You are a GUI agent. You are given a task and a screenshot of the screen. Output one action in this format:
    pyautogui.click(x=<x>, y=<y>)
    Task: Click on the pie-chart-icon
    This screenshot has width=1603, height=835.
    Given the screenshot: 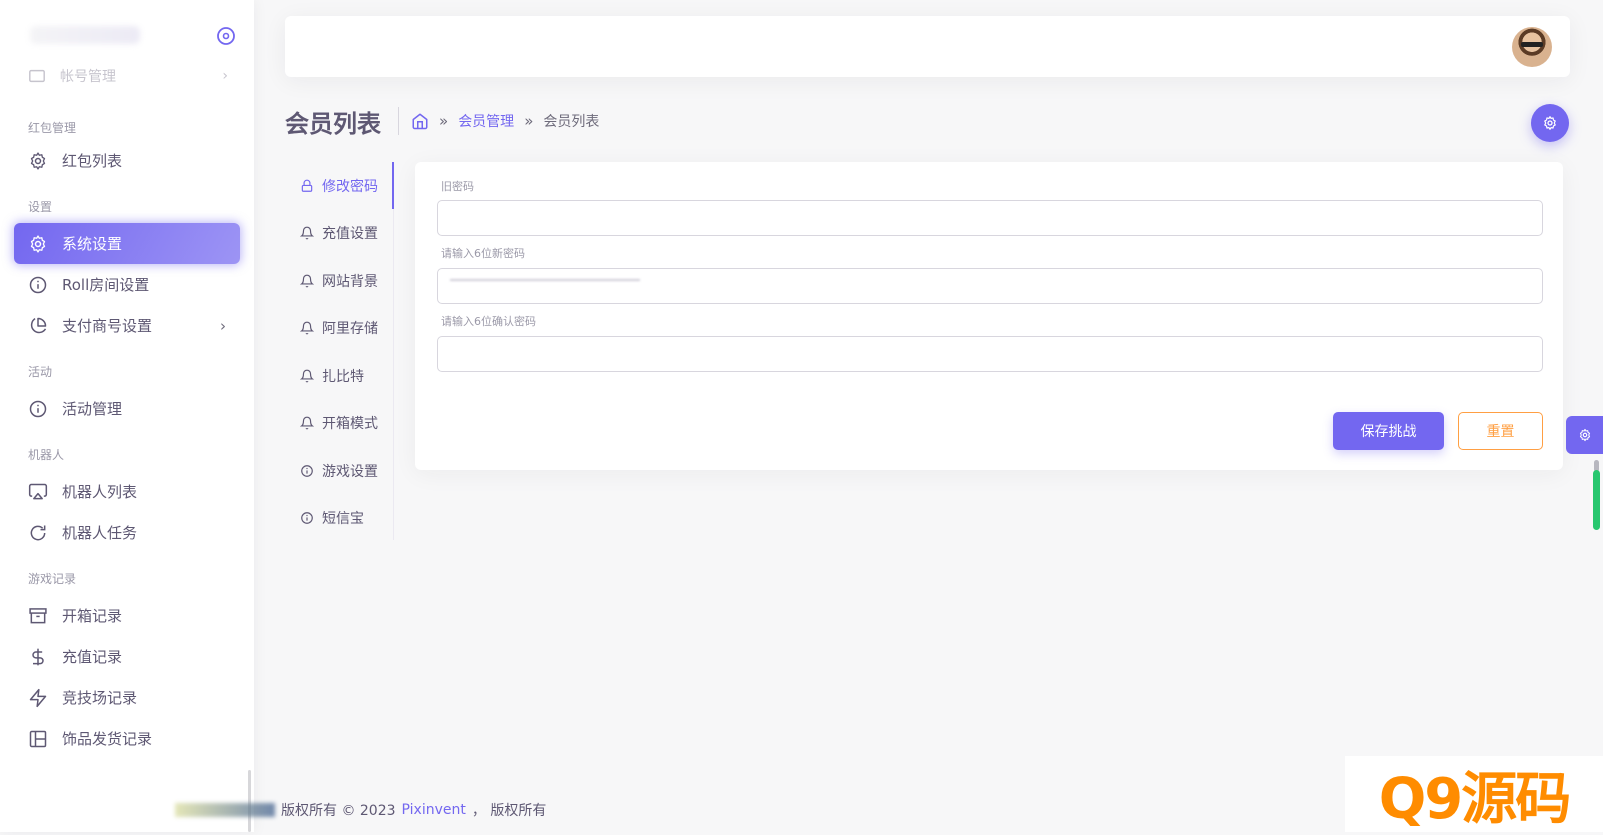 What is the action you would take?
    pyautogui.click(x=38, y=325)
    